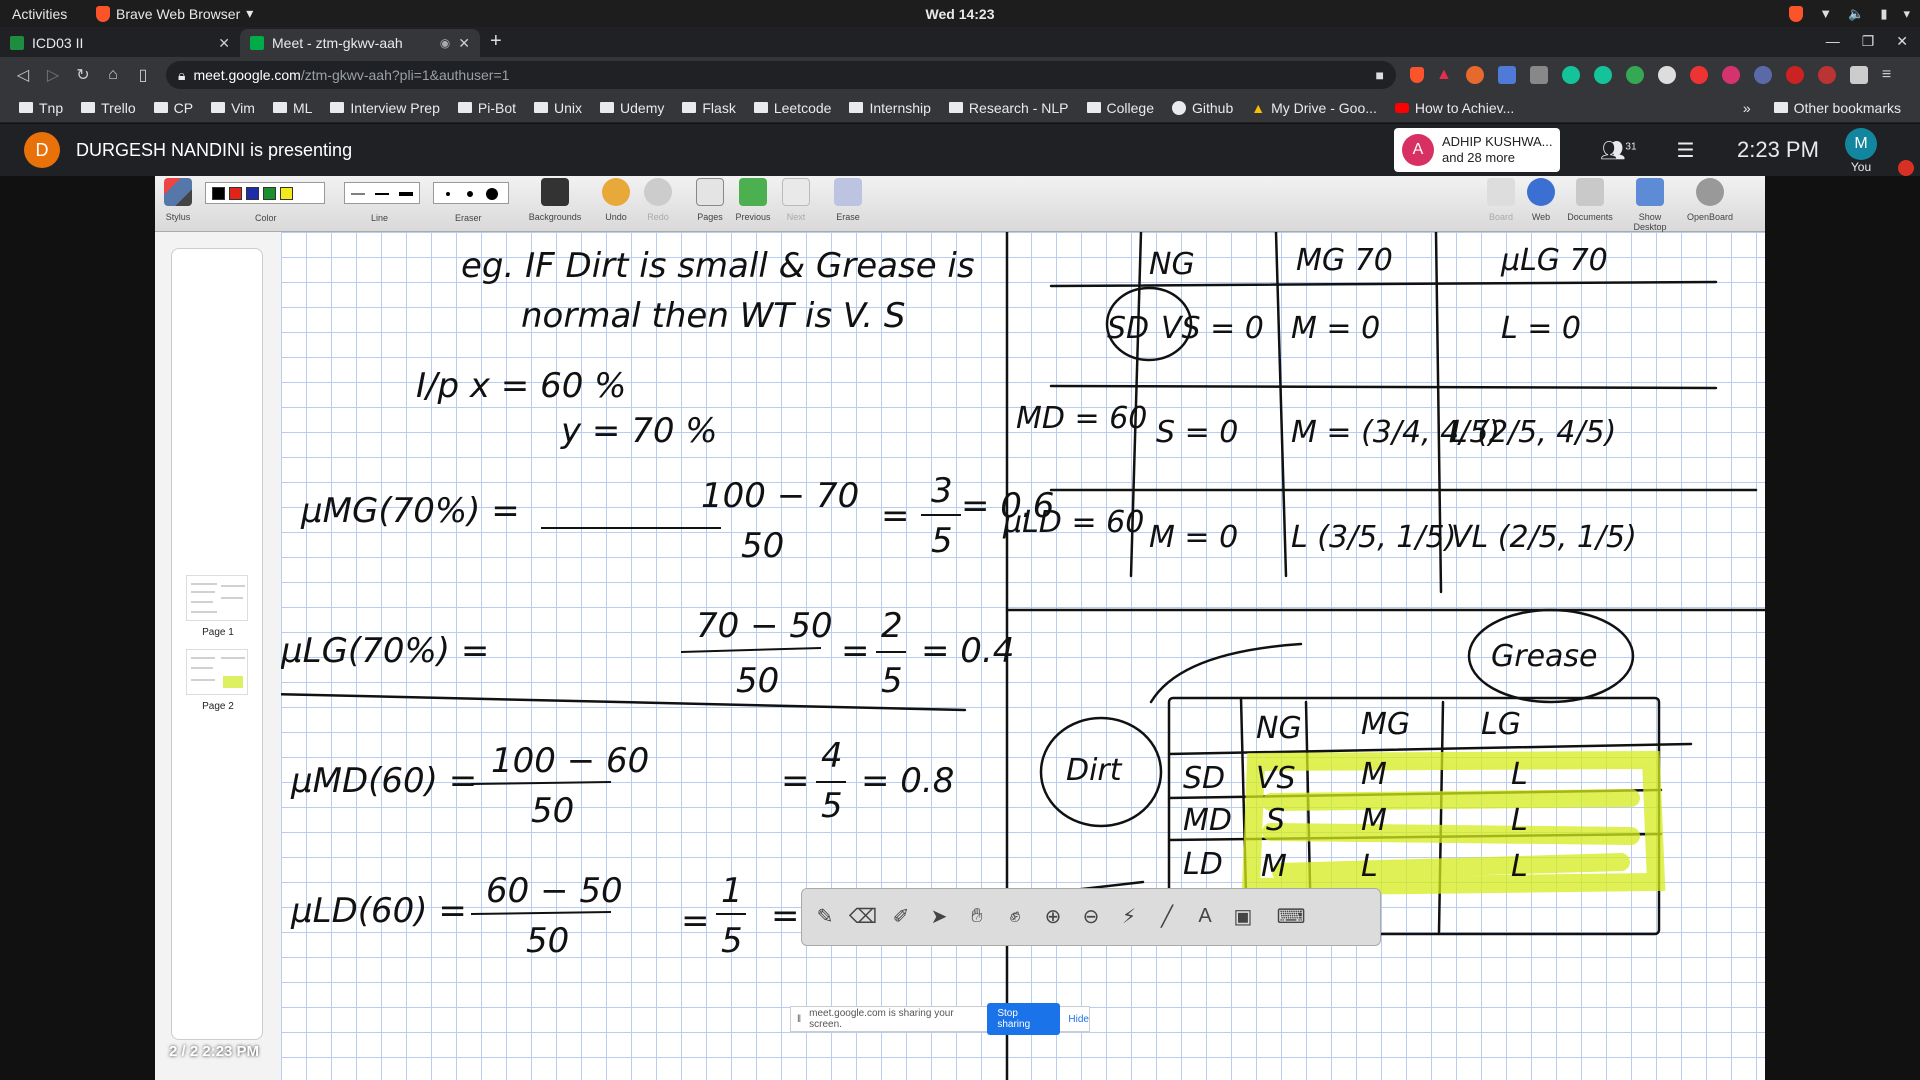 This screenshot has height=1080, width=1920. I want to click on bookmark-github: Github, so click(1202, 108).